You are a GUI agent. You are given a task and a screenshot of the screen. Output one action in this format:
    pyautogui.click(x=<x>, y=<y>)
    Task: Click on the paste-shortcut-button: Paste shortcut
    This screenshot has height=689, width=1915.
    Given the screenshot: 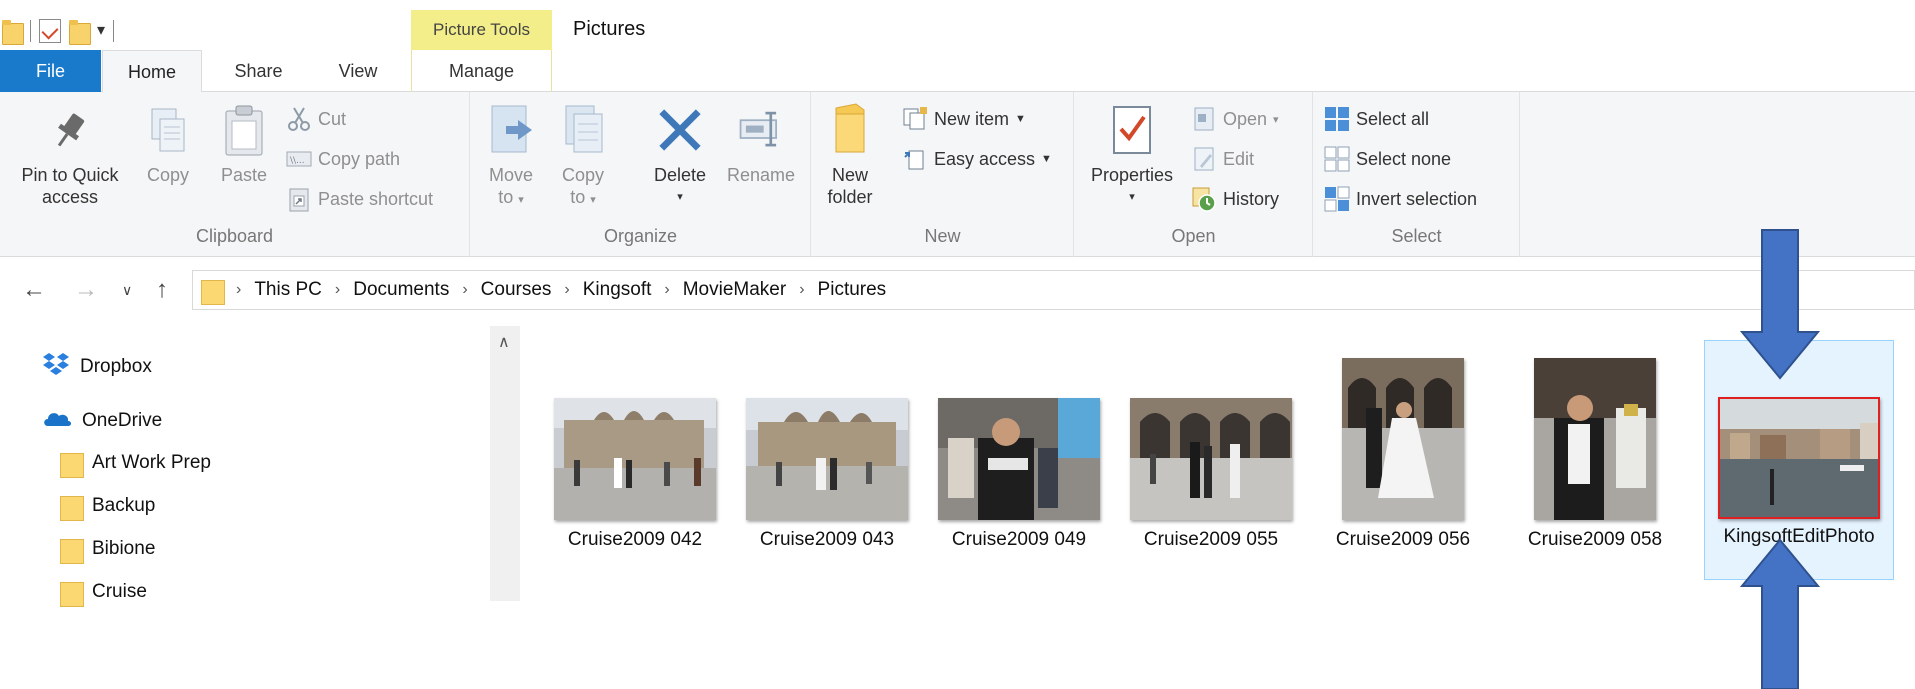 What is the action you would take?
    pyautogui.click(x=359, y=199)
    